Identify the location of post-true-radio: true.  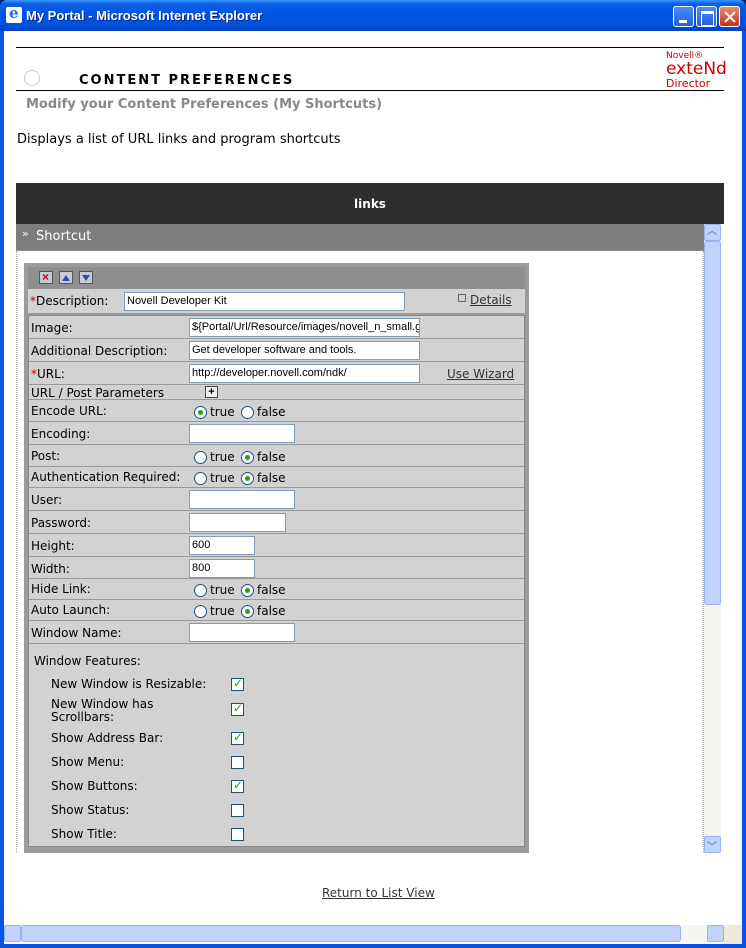
(214, 457).